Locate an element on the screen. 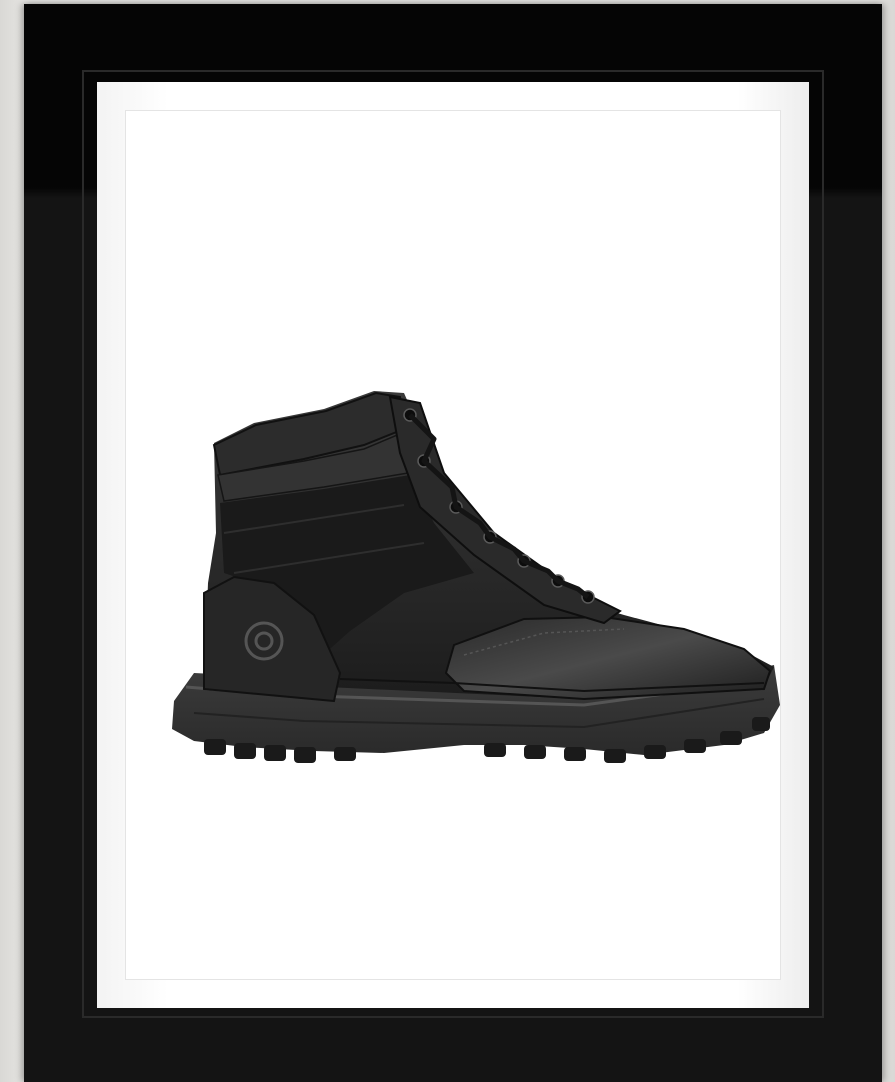  boot-toe is located at coordinates (608, 658).